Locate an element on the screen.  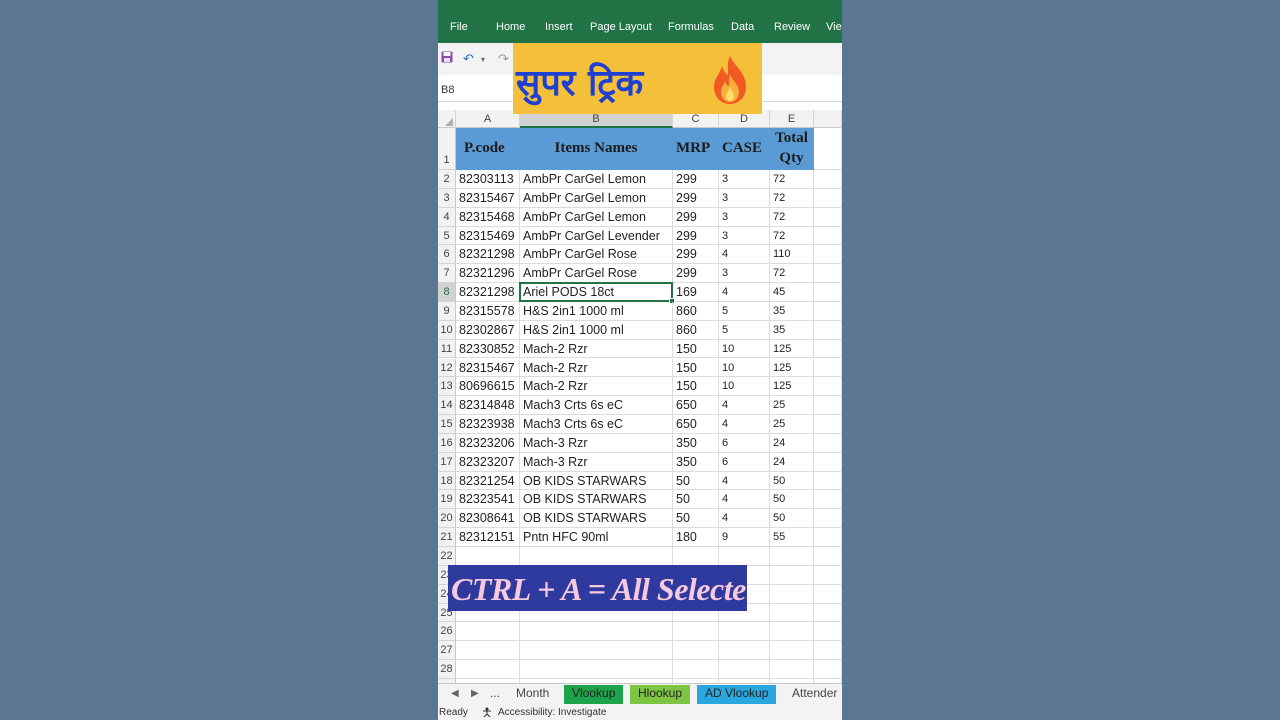
redo-icon: ↷ is located at coordinates (503, 59).